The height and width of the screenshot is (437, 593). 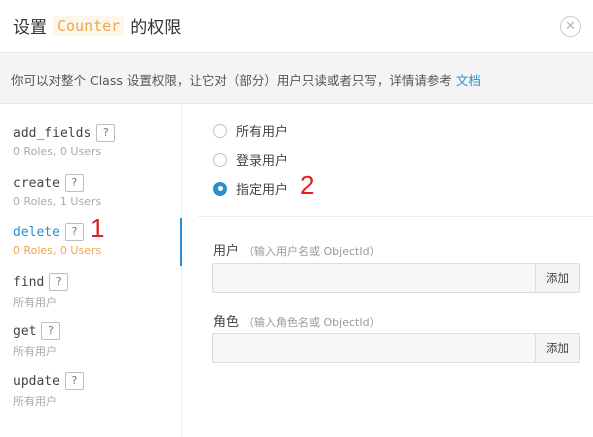 What do you see at coordinates (557, 278) in the screenshot?
I see `add-user-button: 添加` at bounding box center [557, 278].